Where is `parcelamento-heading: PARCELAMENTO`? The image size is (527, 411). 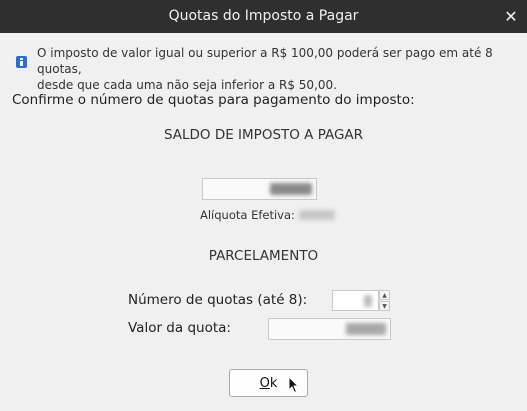
parcelamento-heading: PARCELAMENTO is located at coordinates (263, 256).